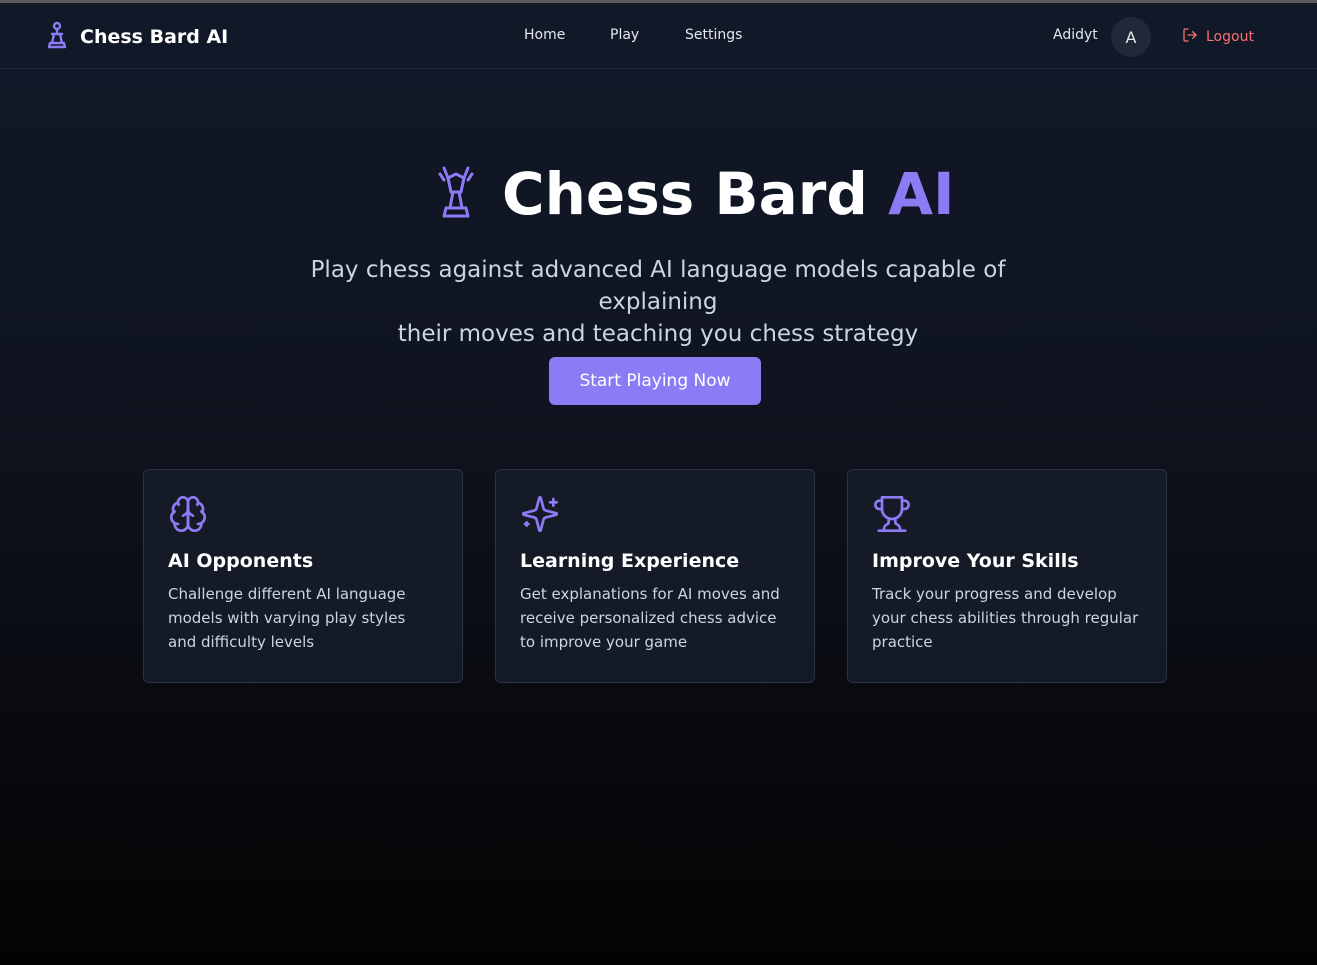 The image size is (1317, 965). Describe the element at coordinates (624, 35) in the screenshot. I see `nav-play: Play` at that location.